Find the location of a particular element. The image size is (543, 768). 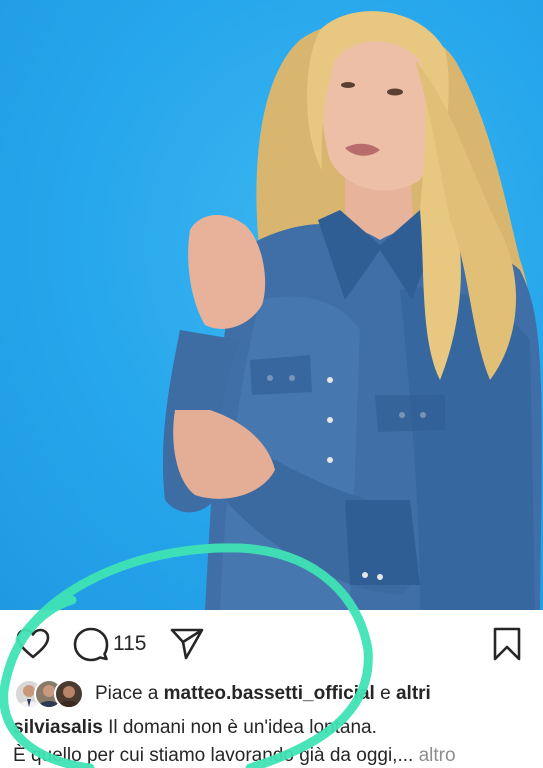

caption-more-link: altro is located at coordinates (437, 755).